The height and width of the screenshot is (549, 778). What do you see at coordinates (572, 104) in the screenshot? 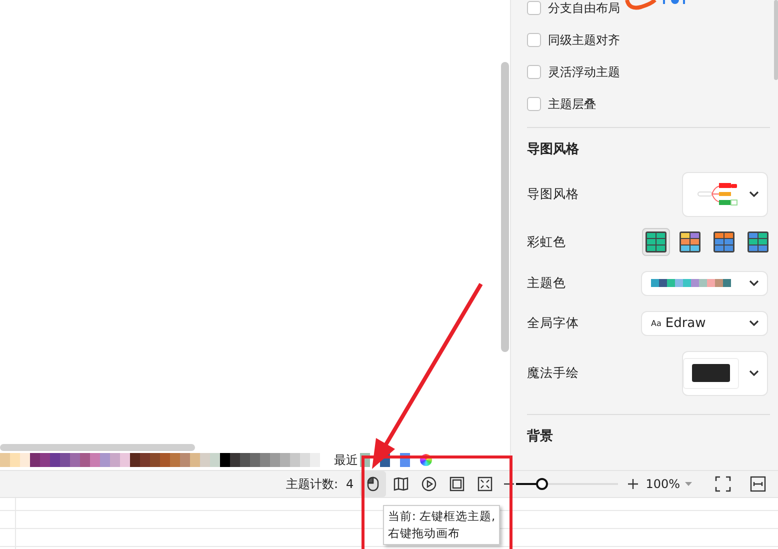
I see `checkbox-label: 主题层叠` at bounding box center [572, 104].